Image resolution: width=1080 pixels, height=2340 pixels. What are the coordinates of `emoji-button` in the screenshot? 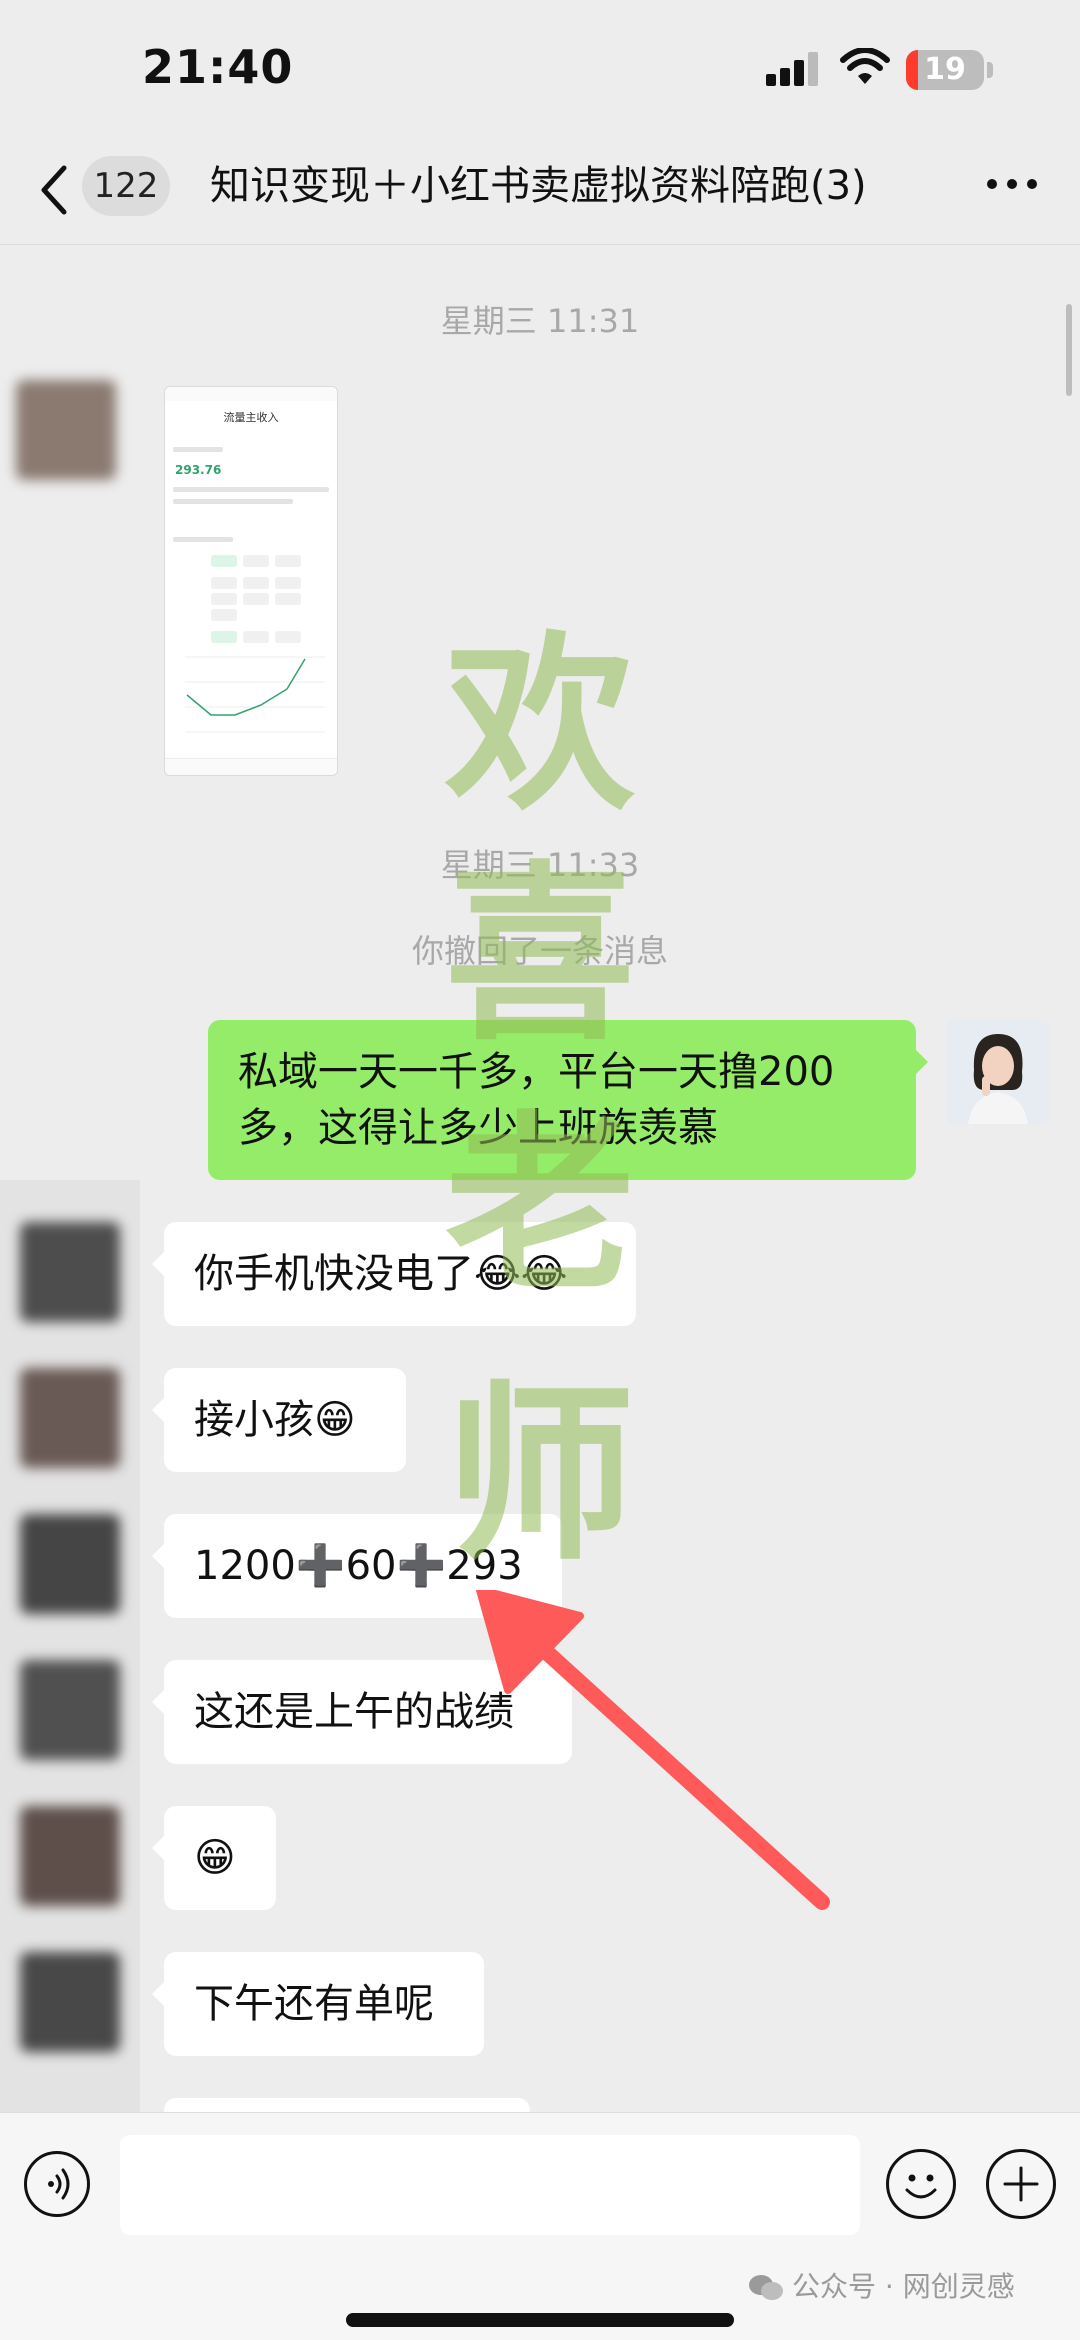 It's located at (921, 2184).